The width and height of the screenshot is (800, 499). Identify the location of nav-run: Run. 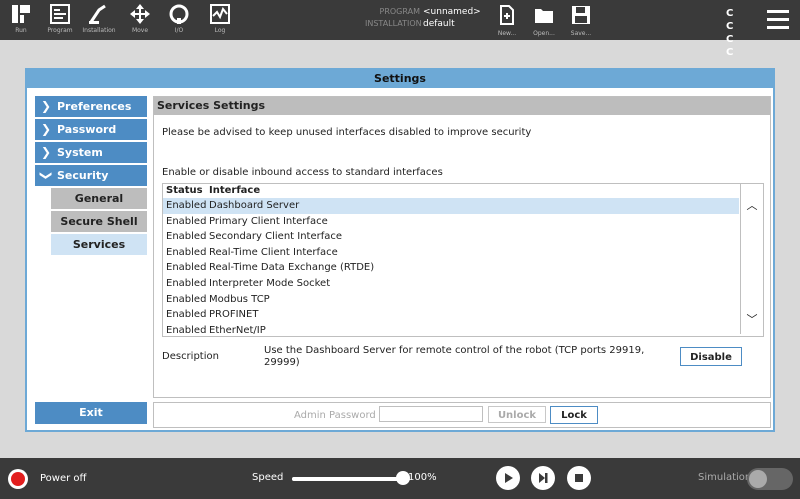
(21, 21).